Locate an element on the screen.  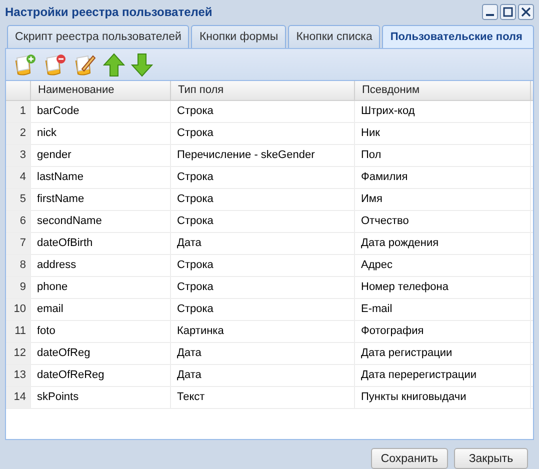
table-cell: E-mail is located at coordinates (443, 309).